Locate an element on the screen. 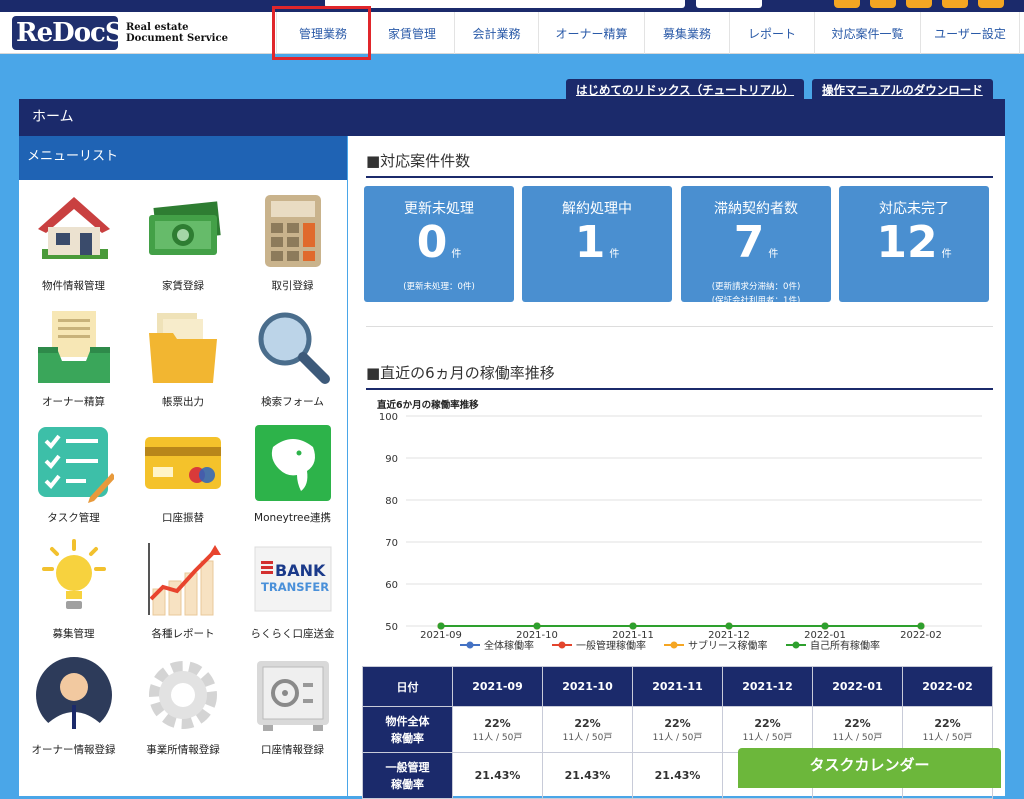 The width and height of the screenshot is (1024, 799). card-incomplete: 対応未完了 12 件 is located at coordinates (914, 244).